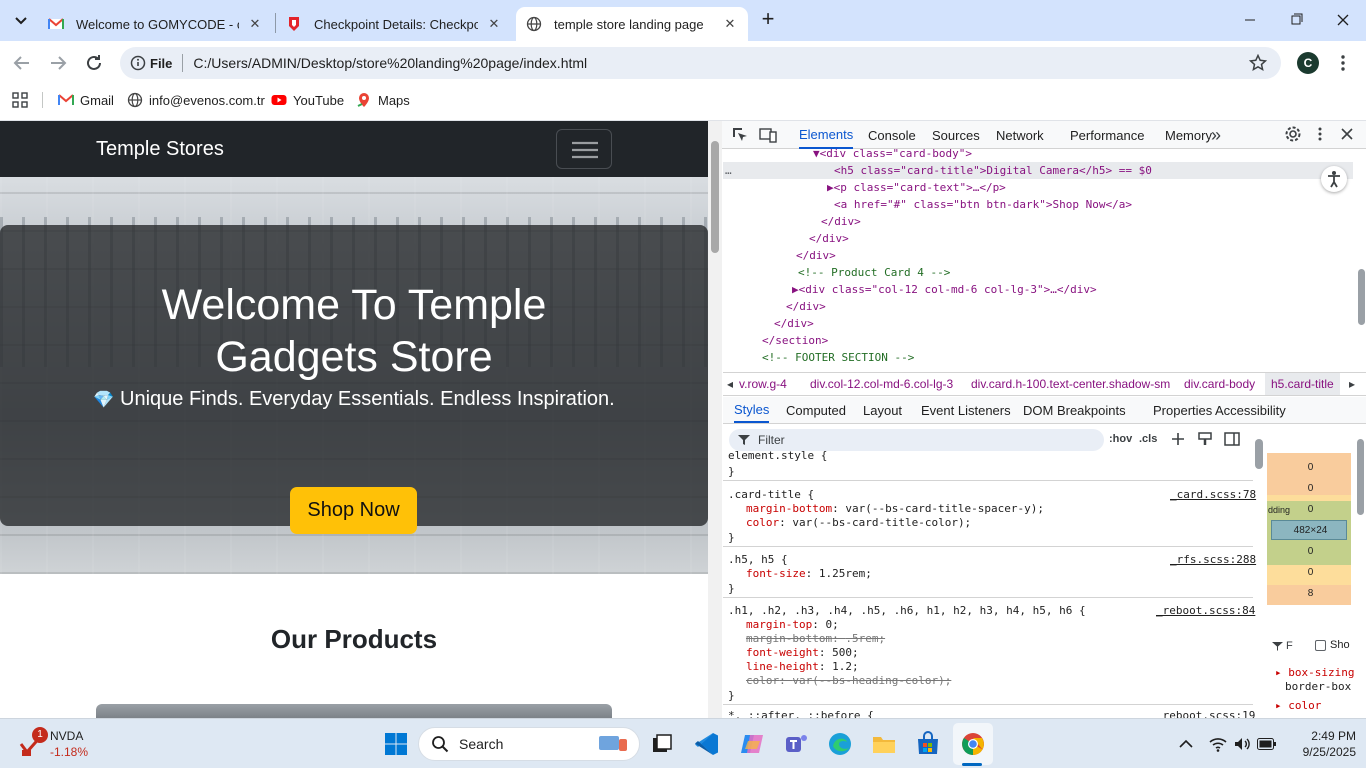  I want to click on devtools-tab-console: Console, so click(892, 135).